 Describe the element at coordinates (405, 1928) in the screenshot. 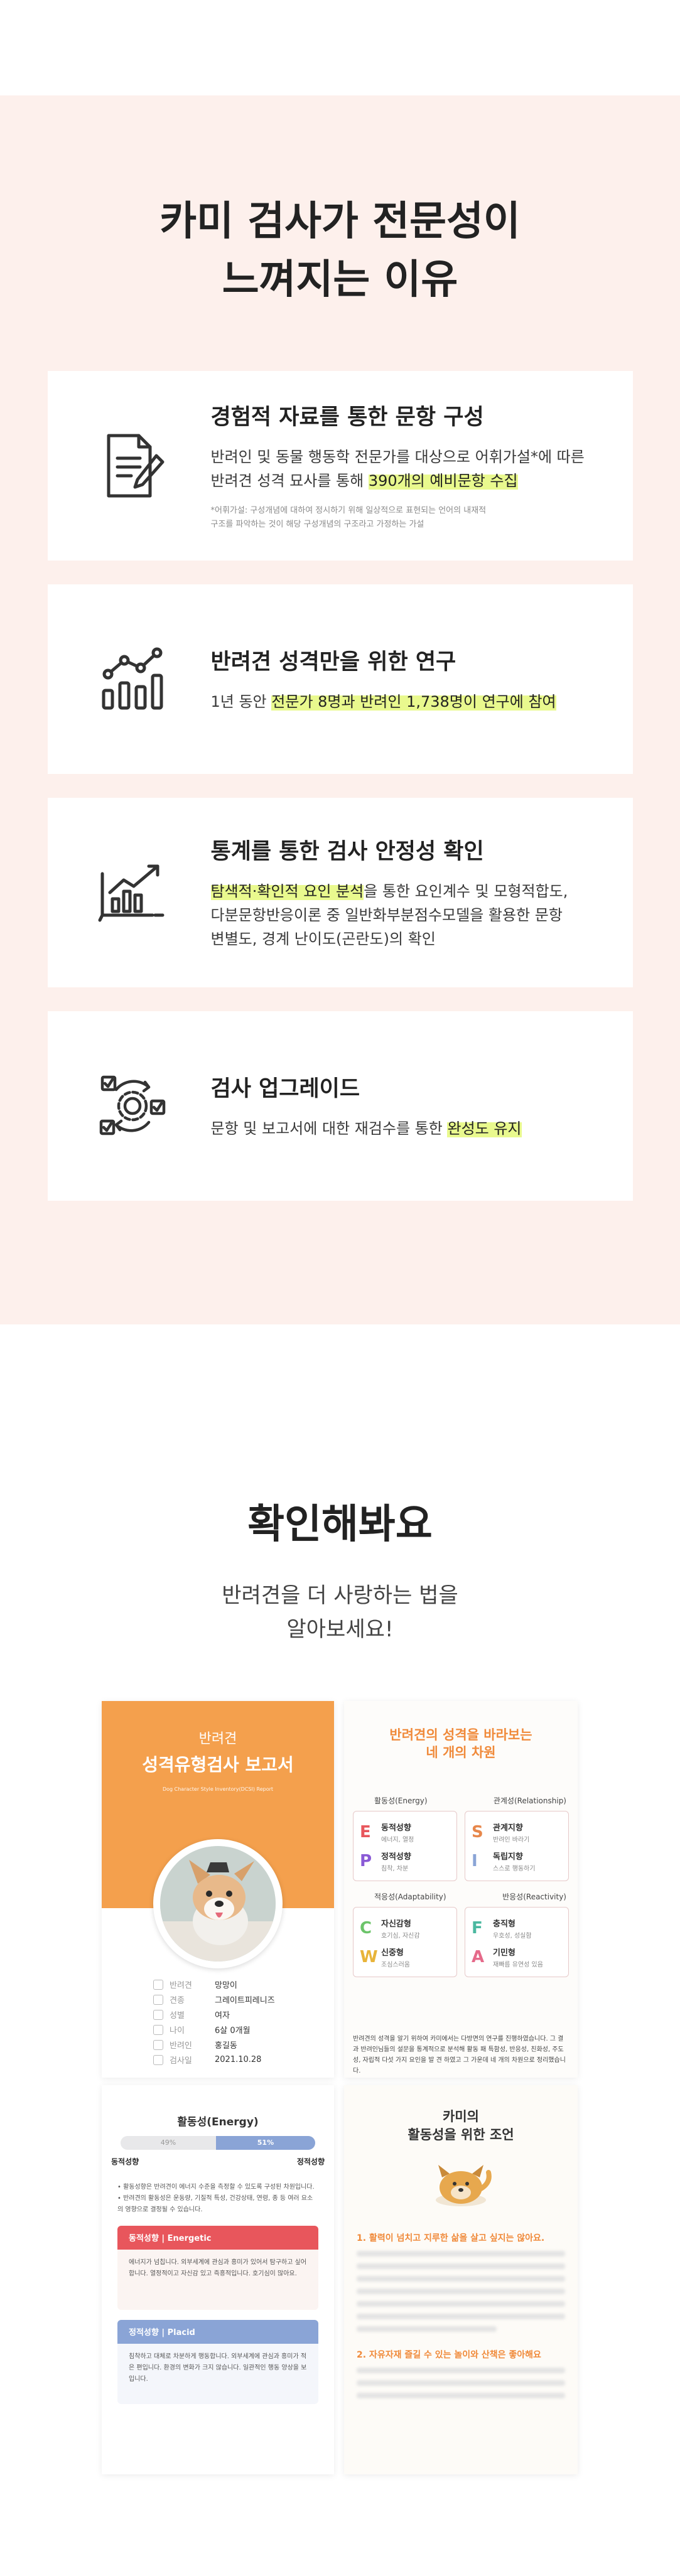

I see `axis-line: C 자신감형 호기심, 자신감` at that location.